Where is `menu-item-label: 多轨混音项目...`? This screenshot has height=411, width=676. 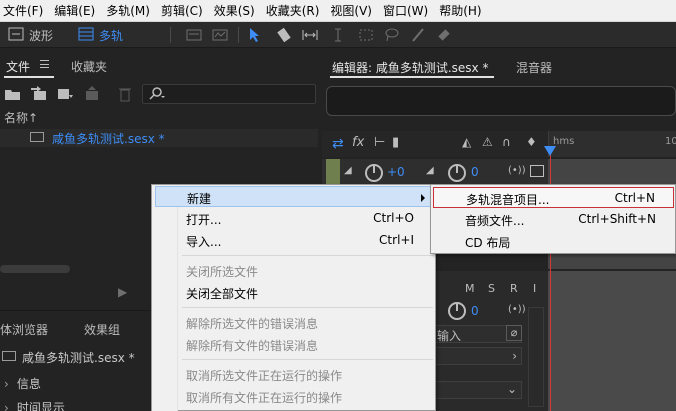 menu-item-label: 多轨混音项目... is located at coordinates (508, 200).